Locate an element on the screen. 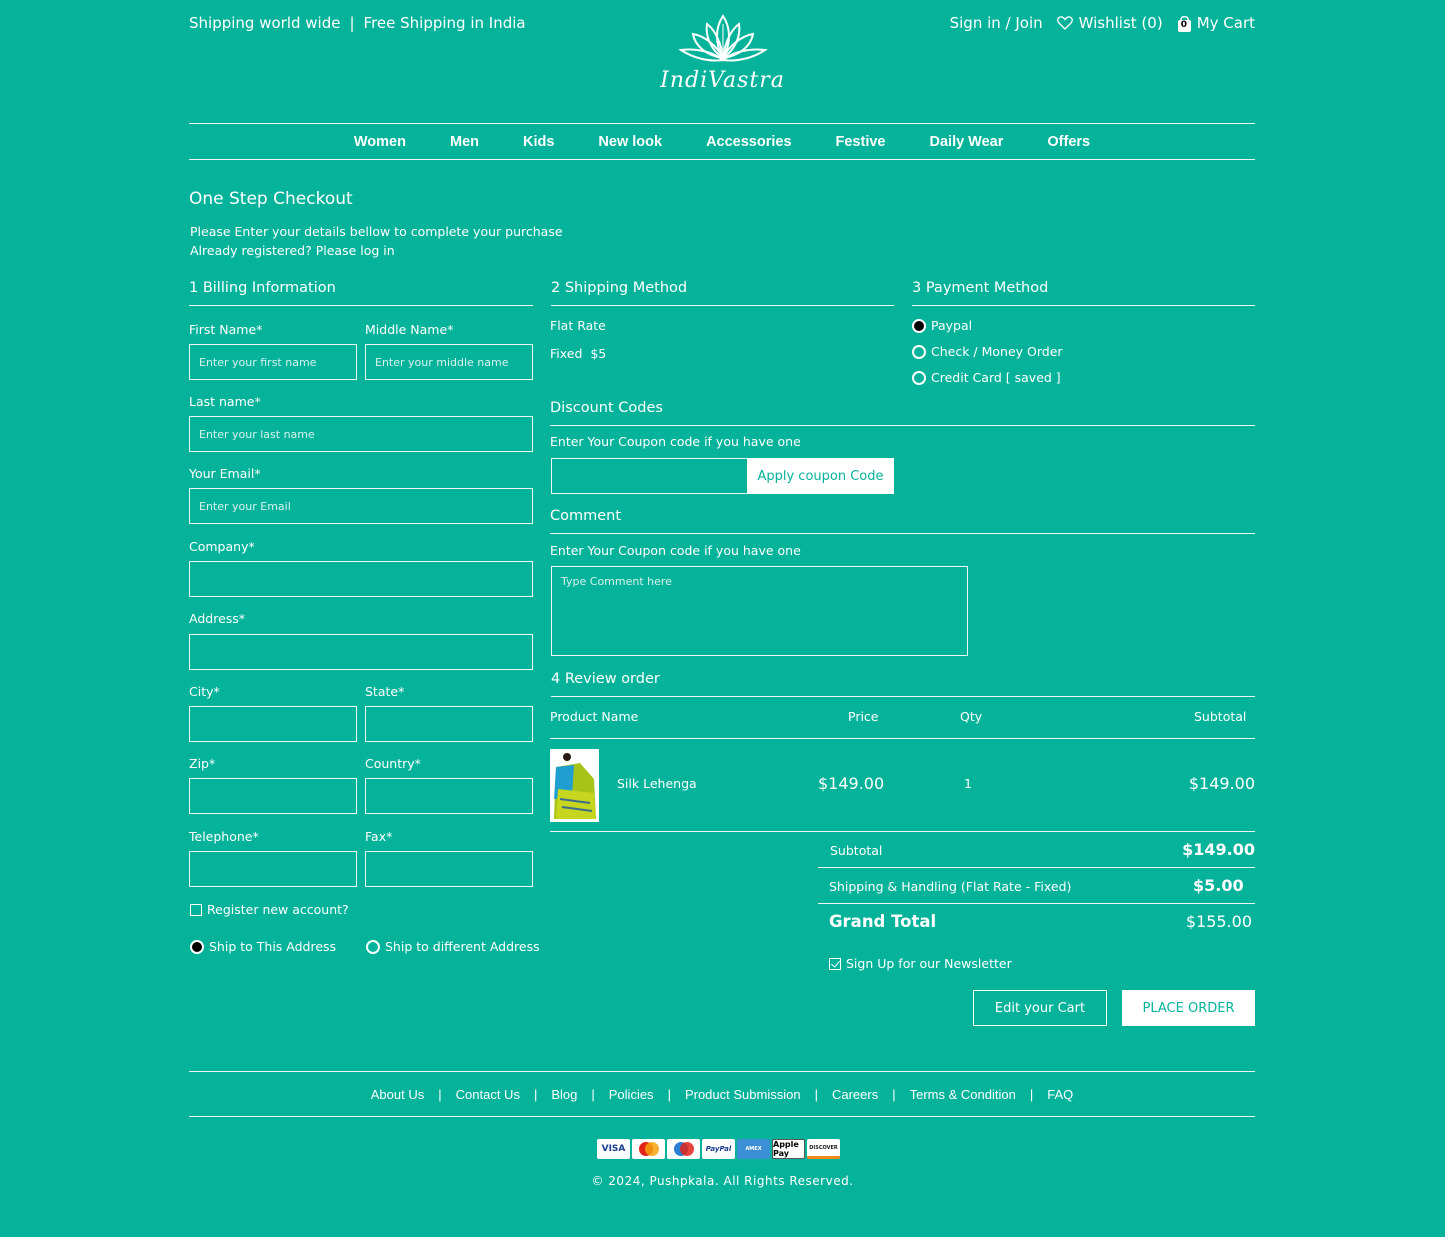 This screenshot has width=1445, height=1237. nav-new-look: New look is located at coordinates (630, 142).